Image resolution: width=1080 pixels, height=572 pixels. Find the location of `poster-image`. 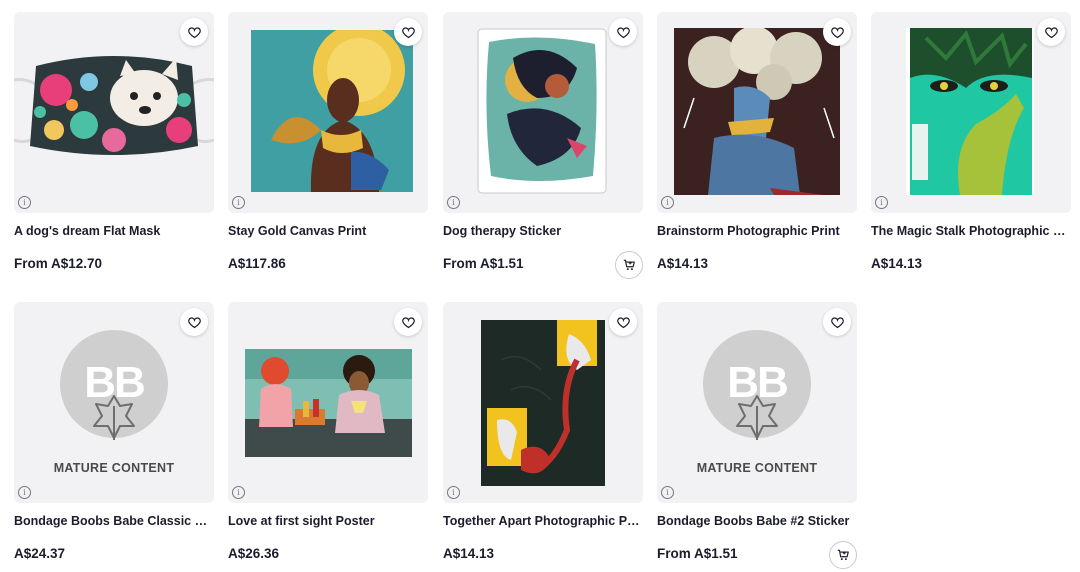

poster-image is located at coordinates (328, 403).